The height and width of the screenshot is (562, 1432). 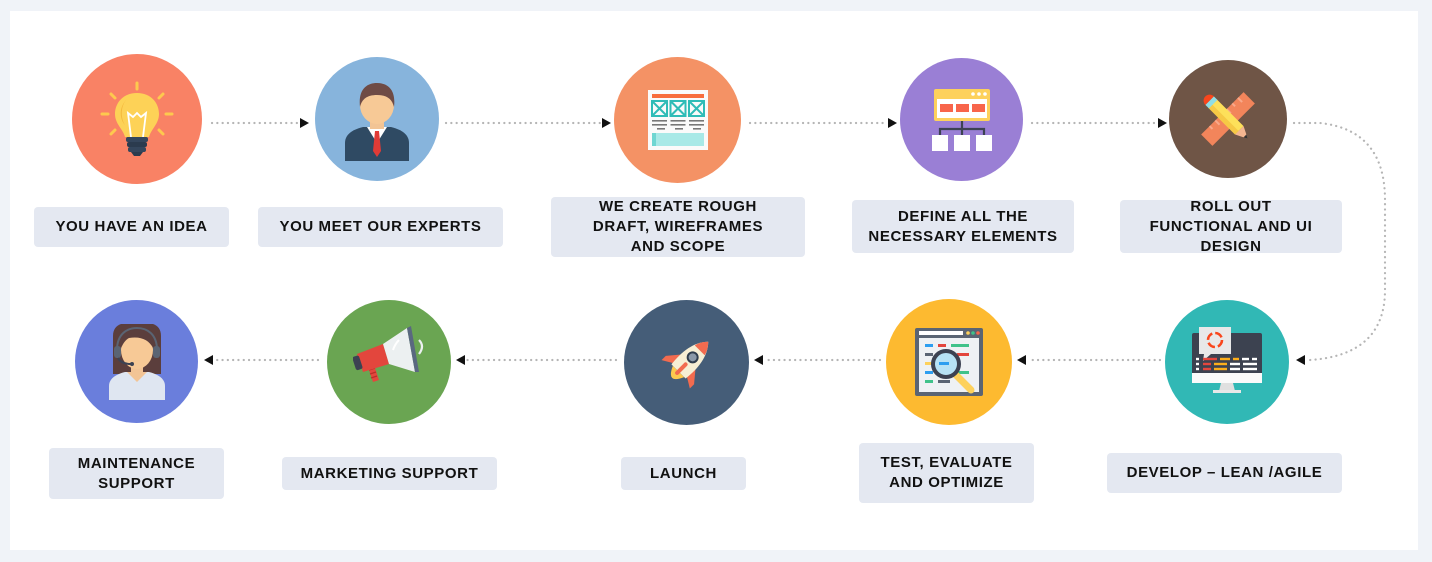 I want to click on pencil-ruler-icon, so click(x=1228, y=119).